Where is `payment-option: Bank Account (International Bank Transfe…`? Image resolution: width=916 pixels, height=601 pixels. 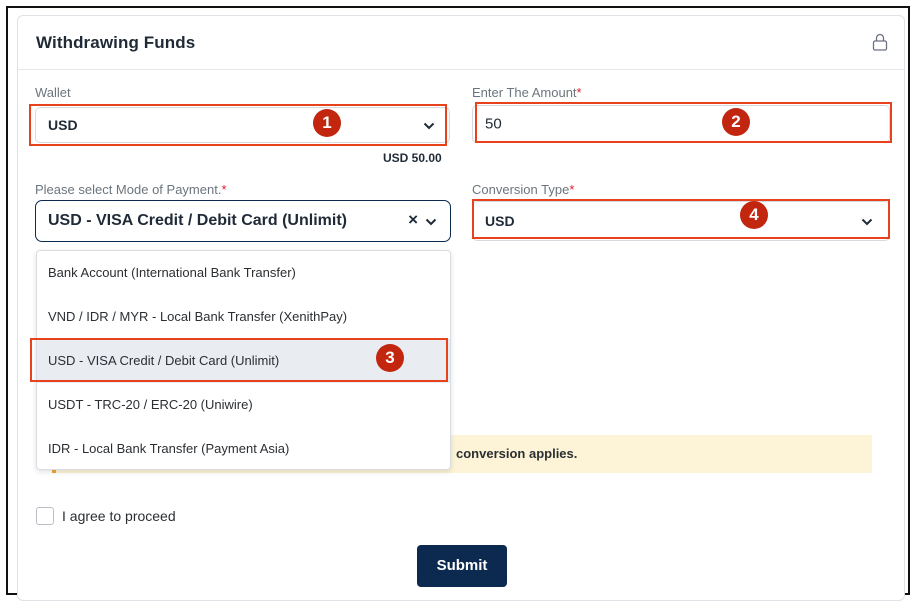
payment-option: Bank Account (International Bank Transfe… is located at coordinates (243, 273).